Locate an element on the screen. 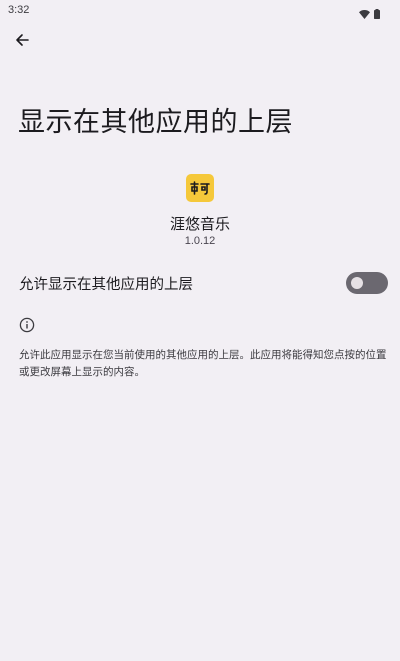 The height and width of the screenshot is (661, 400). wifi-icon is located at coordinates (364, 13).